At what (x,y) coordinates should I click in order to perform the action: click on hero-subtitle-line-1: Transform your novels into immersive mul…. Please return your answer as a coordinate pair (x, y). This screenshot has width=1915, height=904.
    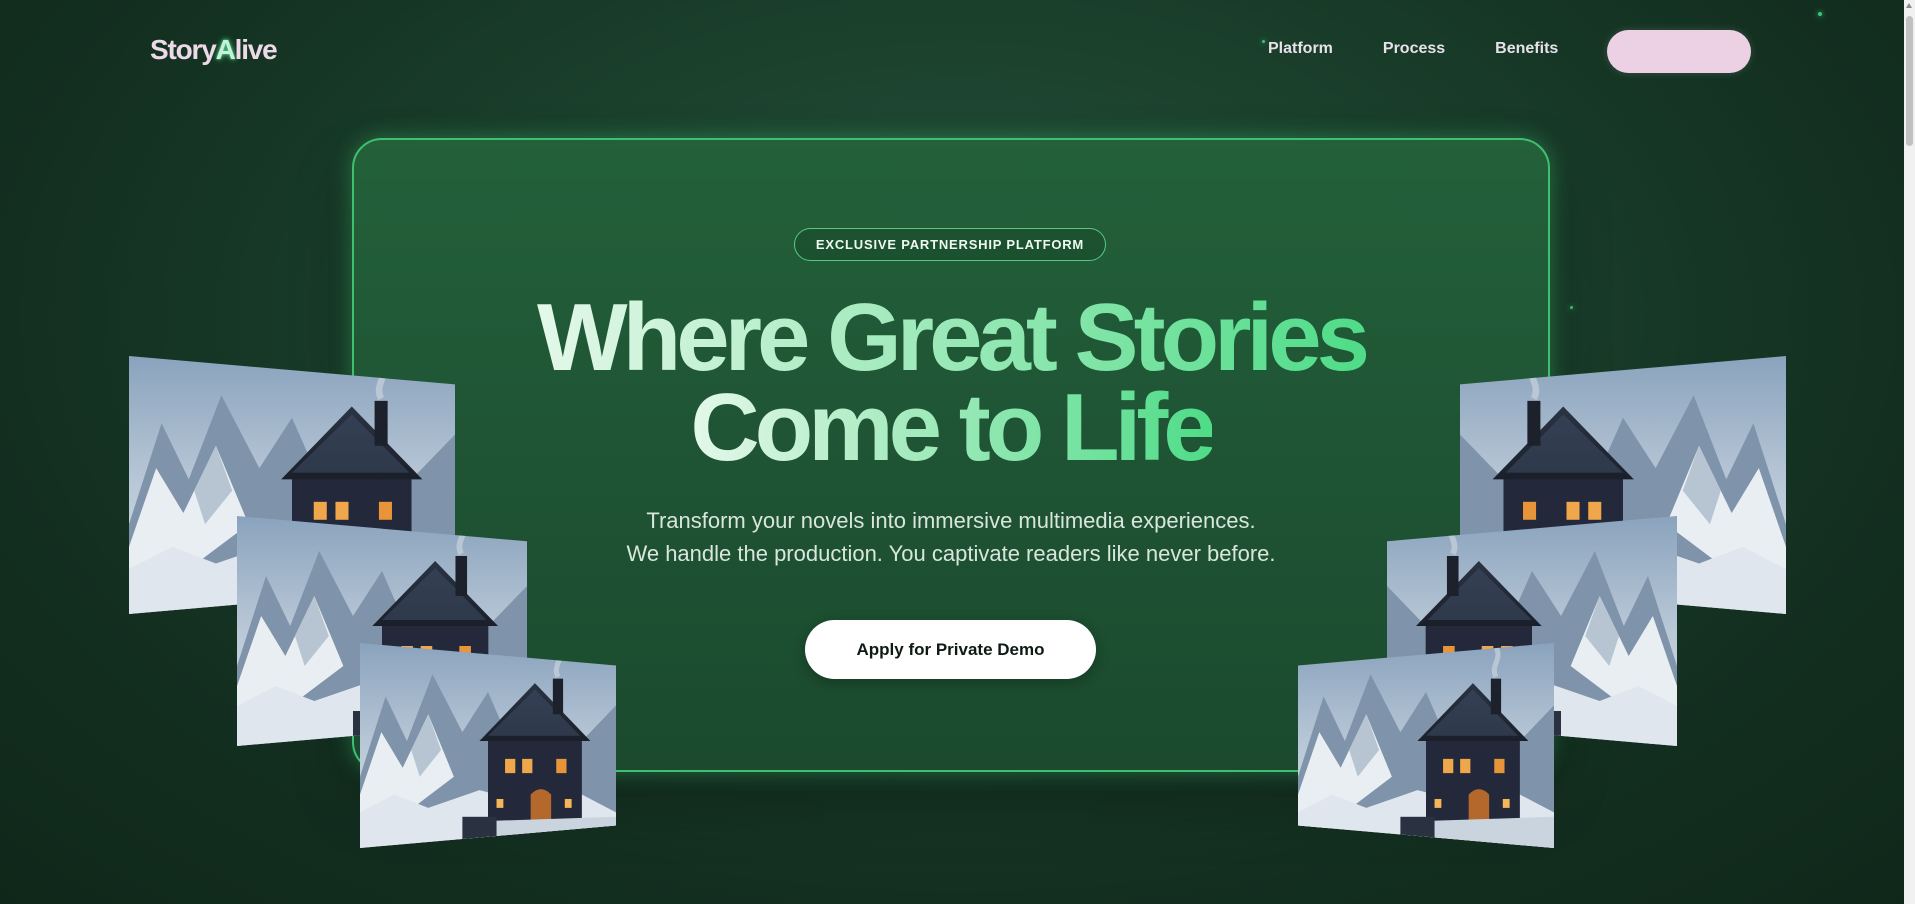
    Looking at the image, I should click on (951, 520).